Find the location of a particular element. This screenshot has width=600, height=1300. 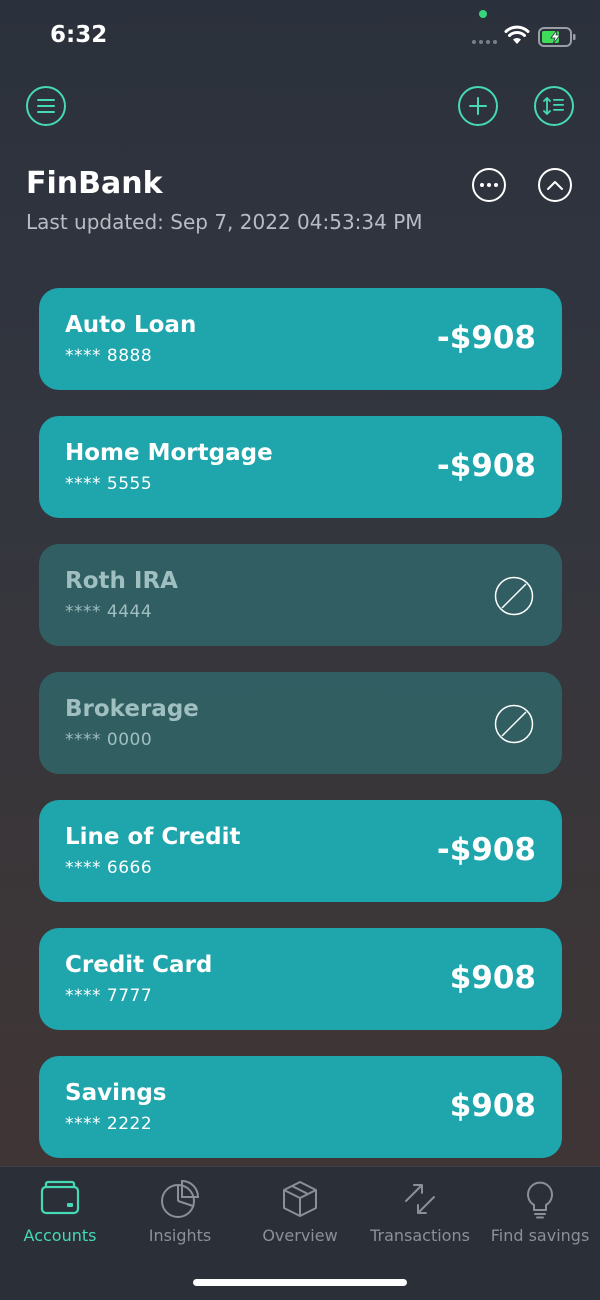

cellular-signal-icon is located at coordinates (484, 42).